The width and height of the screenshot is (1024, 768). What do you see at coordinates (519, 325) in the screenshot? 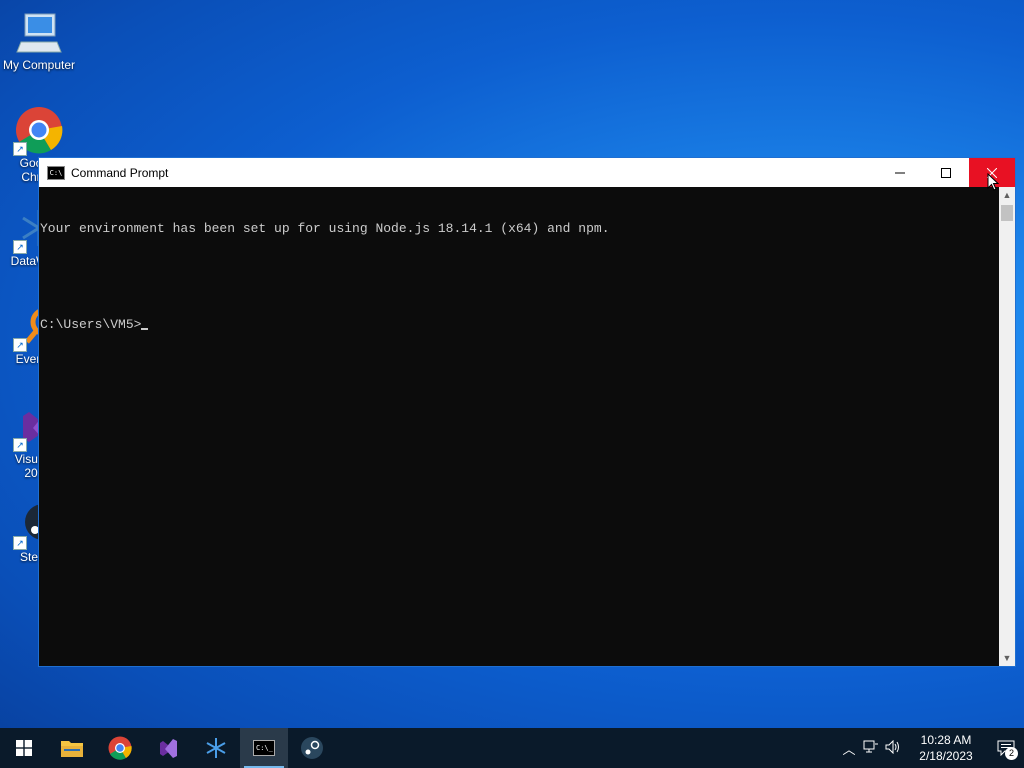
I see `console-prompt-line: C:\Users\VM5>` at bounding box center [519, 325].